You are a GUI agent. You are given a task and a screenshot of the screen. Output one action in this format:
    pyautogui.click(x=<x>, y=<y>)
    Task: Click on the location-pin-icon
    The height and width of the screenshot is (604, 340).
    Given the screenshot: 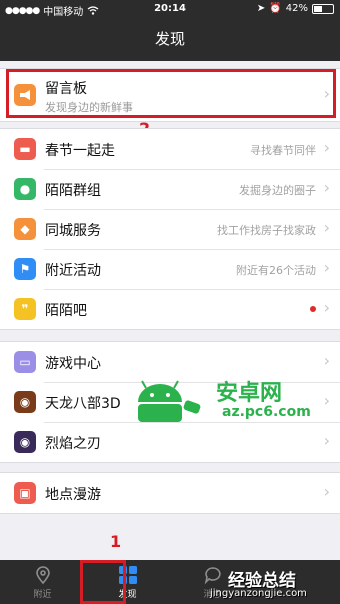 What is the action you would take?
    pyautogui.click(x=42, y=575)
    